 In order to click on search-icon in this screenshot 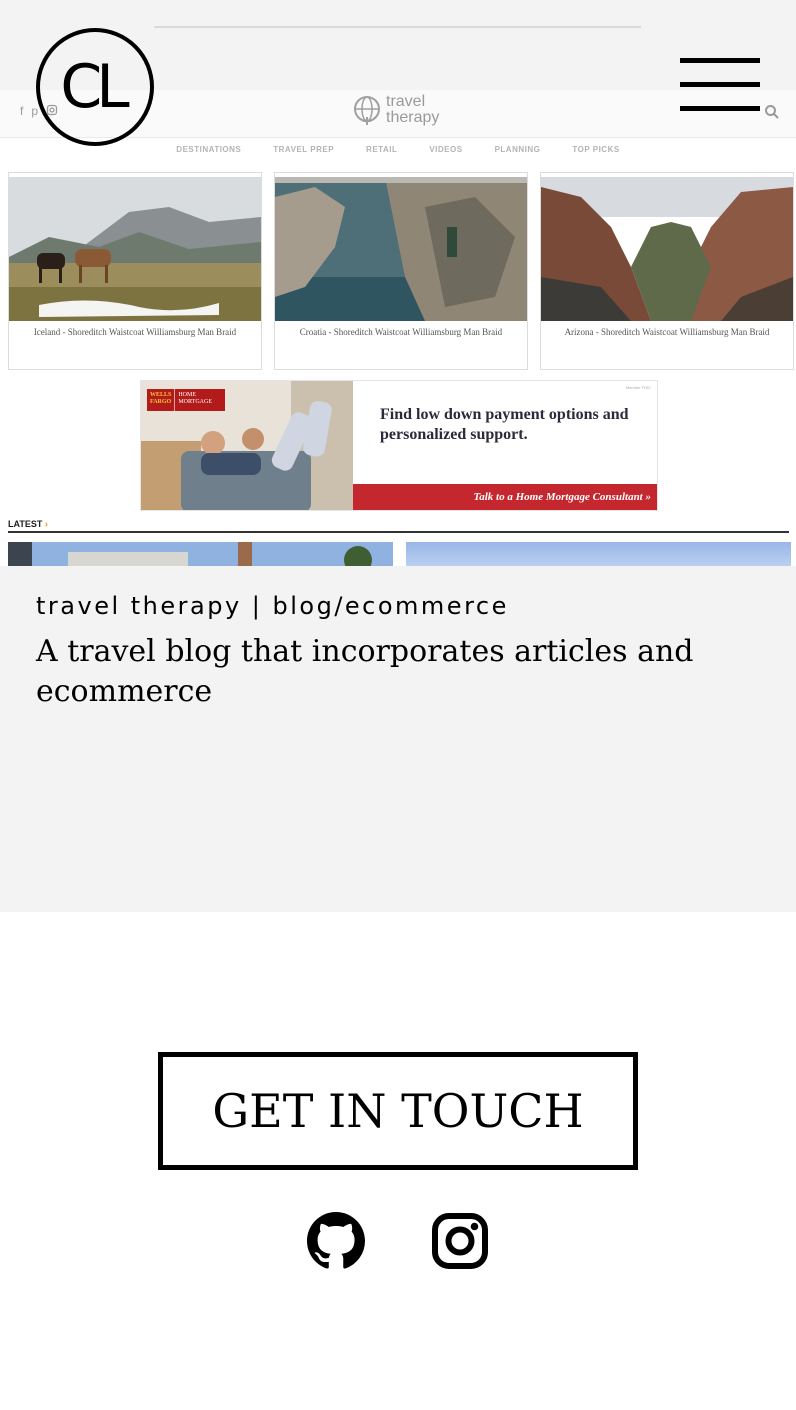, I will do `click(772, 112)`.